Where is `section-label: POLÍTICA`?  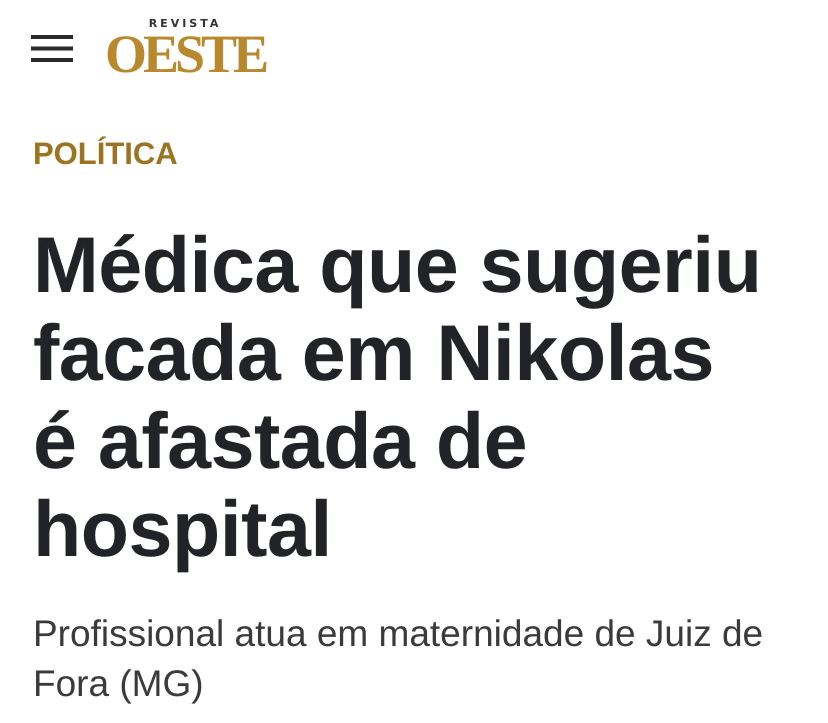 section-label: POLÍTICA is located at coordinates (106, 154).